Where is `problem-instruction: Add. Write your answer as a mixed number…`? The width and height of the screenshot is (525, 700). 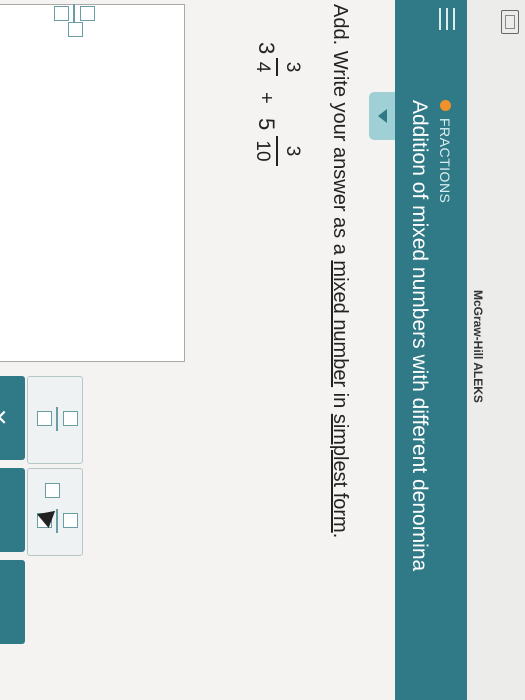
problem-instruction: Add. Write your answer as a mixed number… is located at coordinates (339, 271).